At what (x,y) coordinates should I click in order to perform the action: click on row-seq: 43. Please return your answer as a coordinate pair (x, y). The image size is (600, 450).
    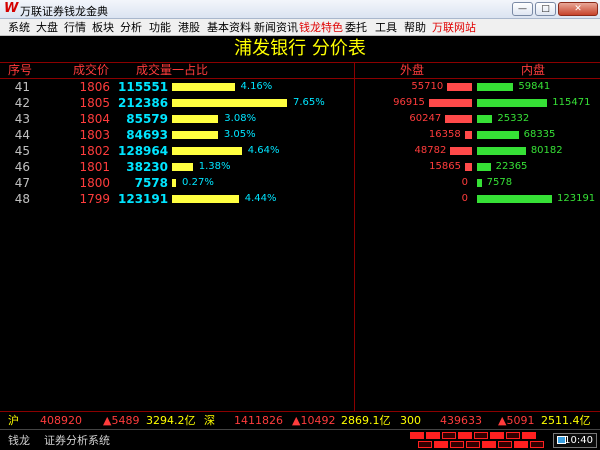
    Looking at the image, I should click on (22, 119).